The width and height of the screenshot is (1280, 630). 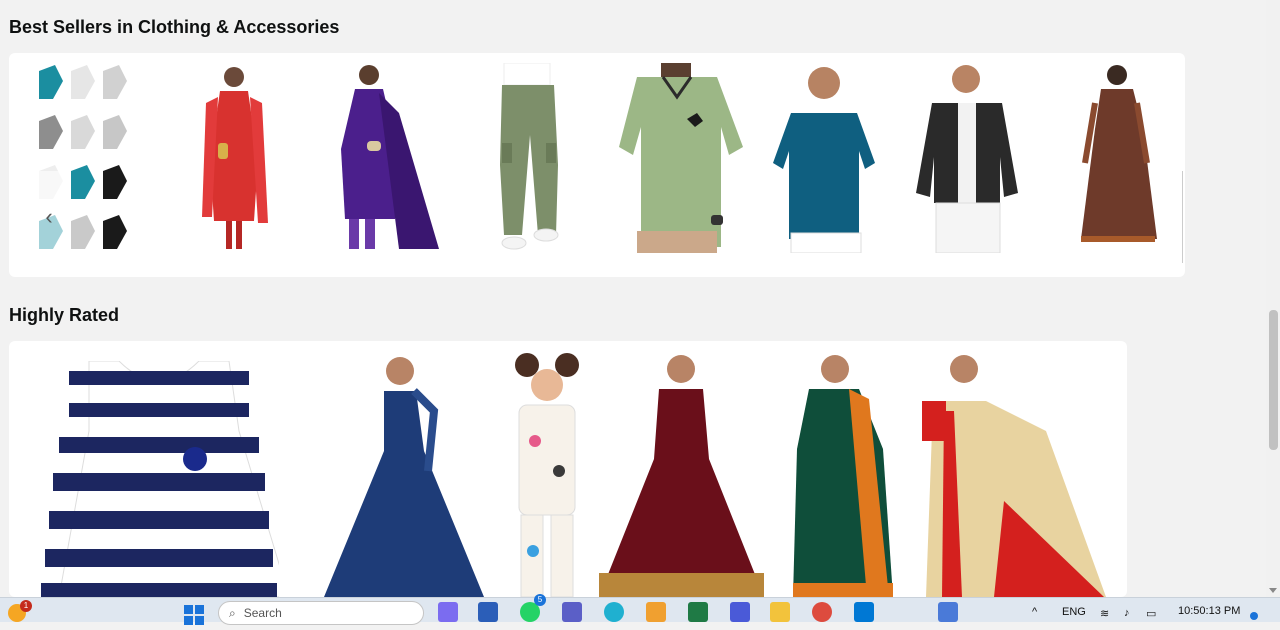 I want to click on file-explorer-icon, so click(x=780, y=612).